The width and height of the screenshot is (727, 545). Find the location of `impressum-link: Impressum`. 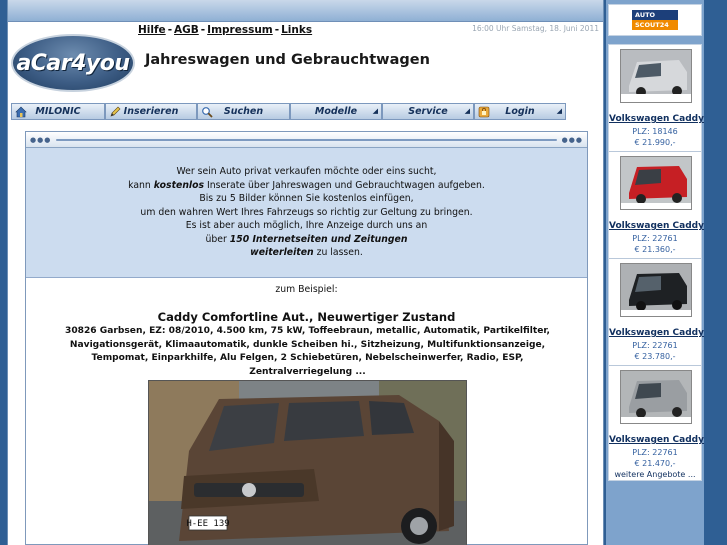

impressum-link: Impressum is located at coordinates (240, 30).